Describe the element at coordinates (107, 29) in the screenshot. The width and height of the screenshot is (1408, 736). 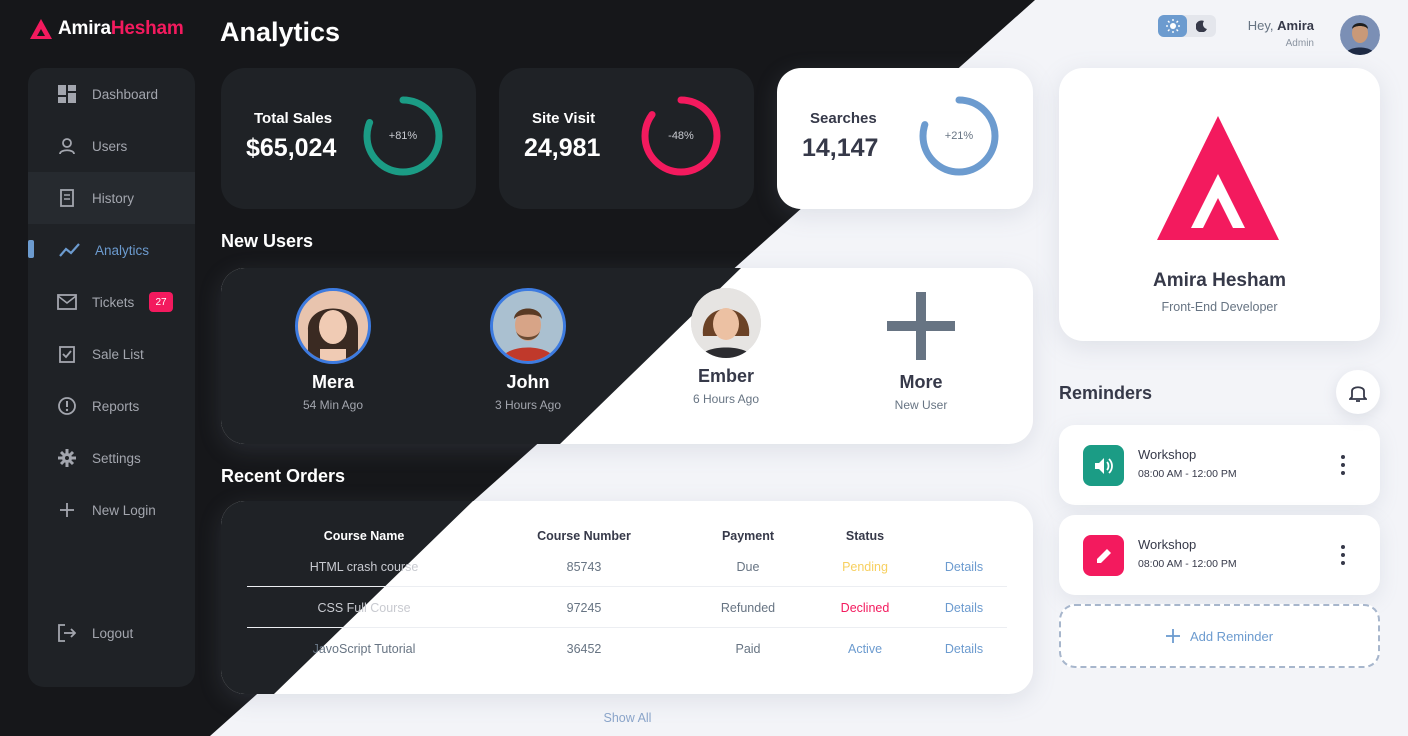
I see `brand-logo: AmiraHesham` at that location.